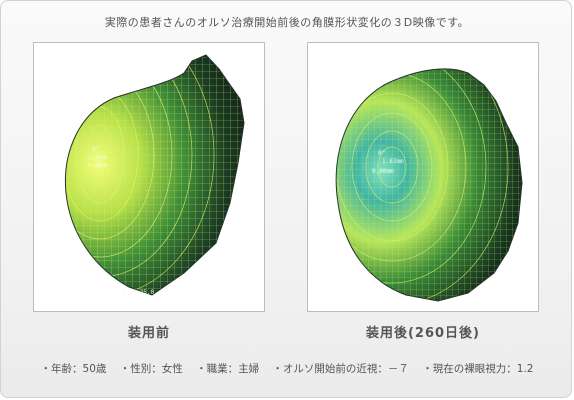 This screenshot has width=574, height=400. I want to click on info-age: ・年齢：50歳, so click(73, 369).